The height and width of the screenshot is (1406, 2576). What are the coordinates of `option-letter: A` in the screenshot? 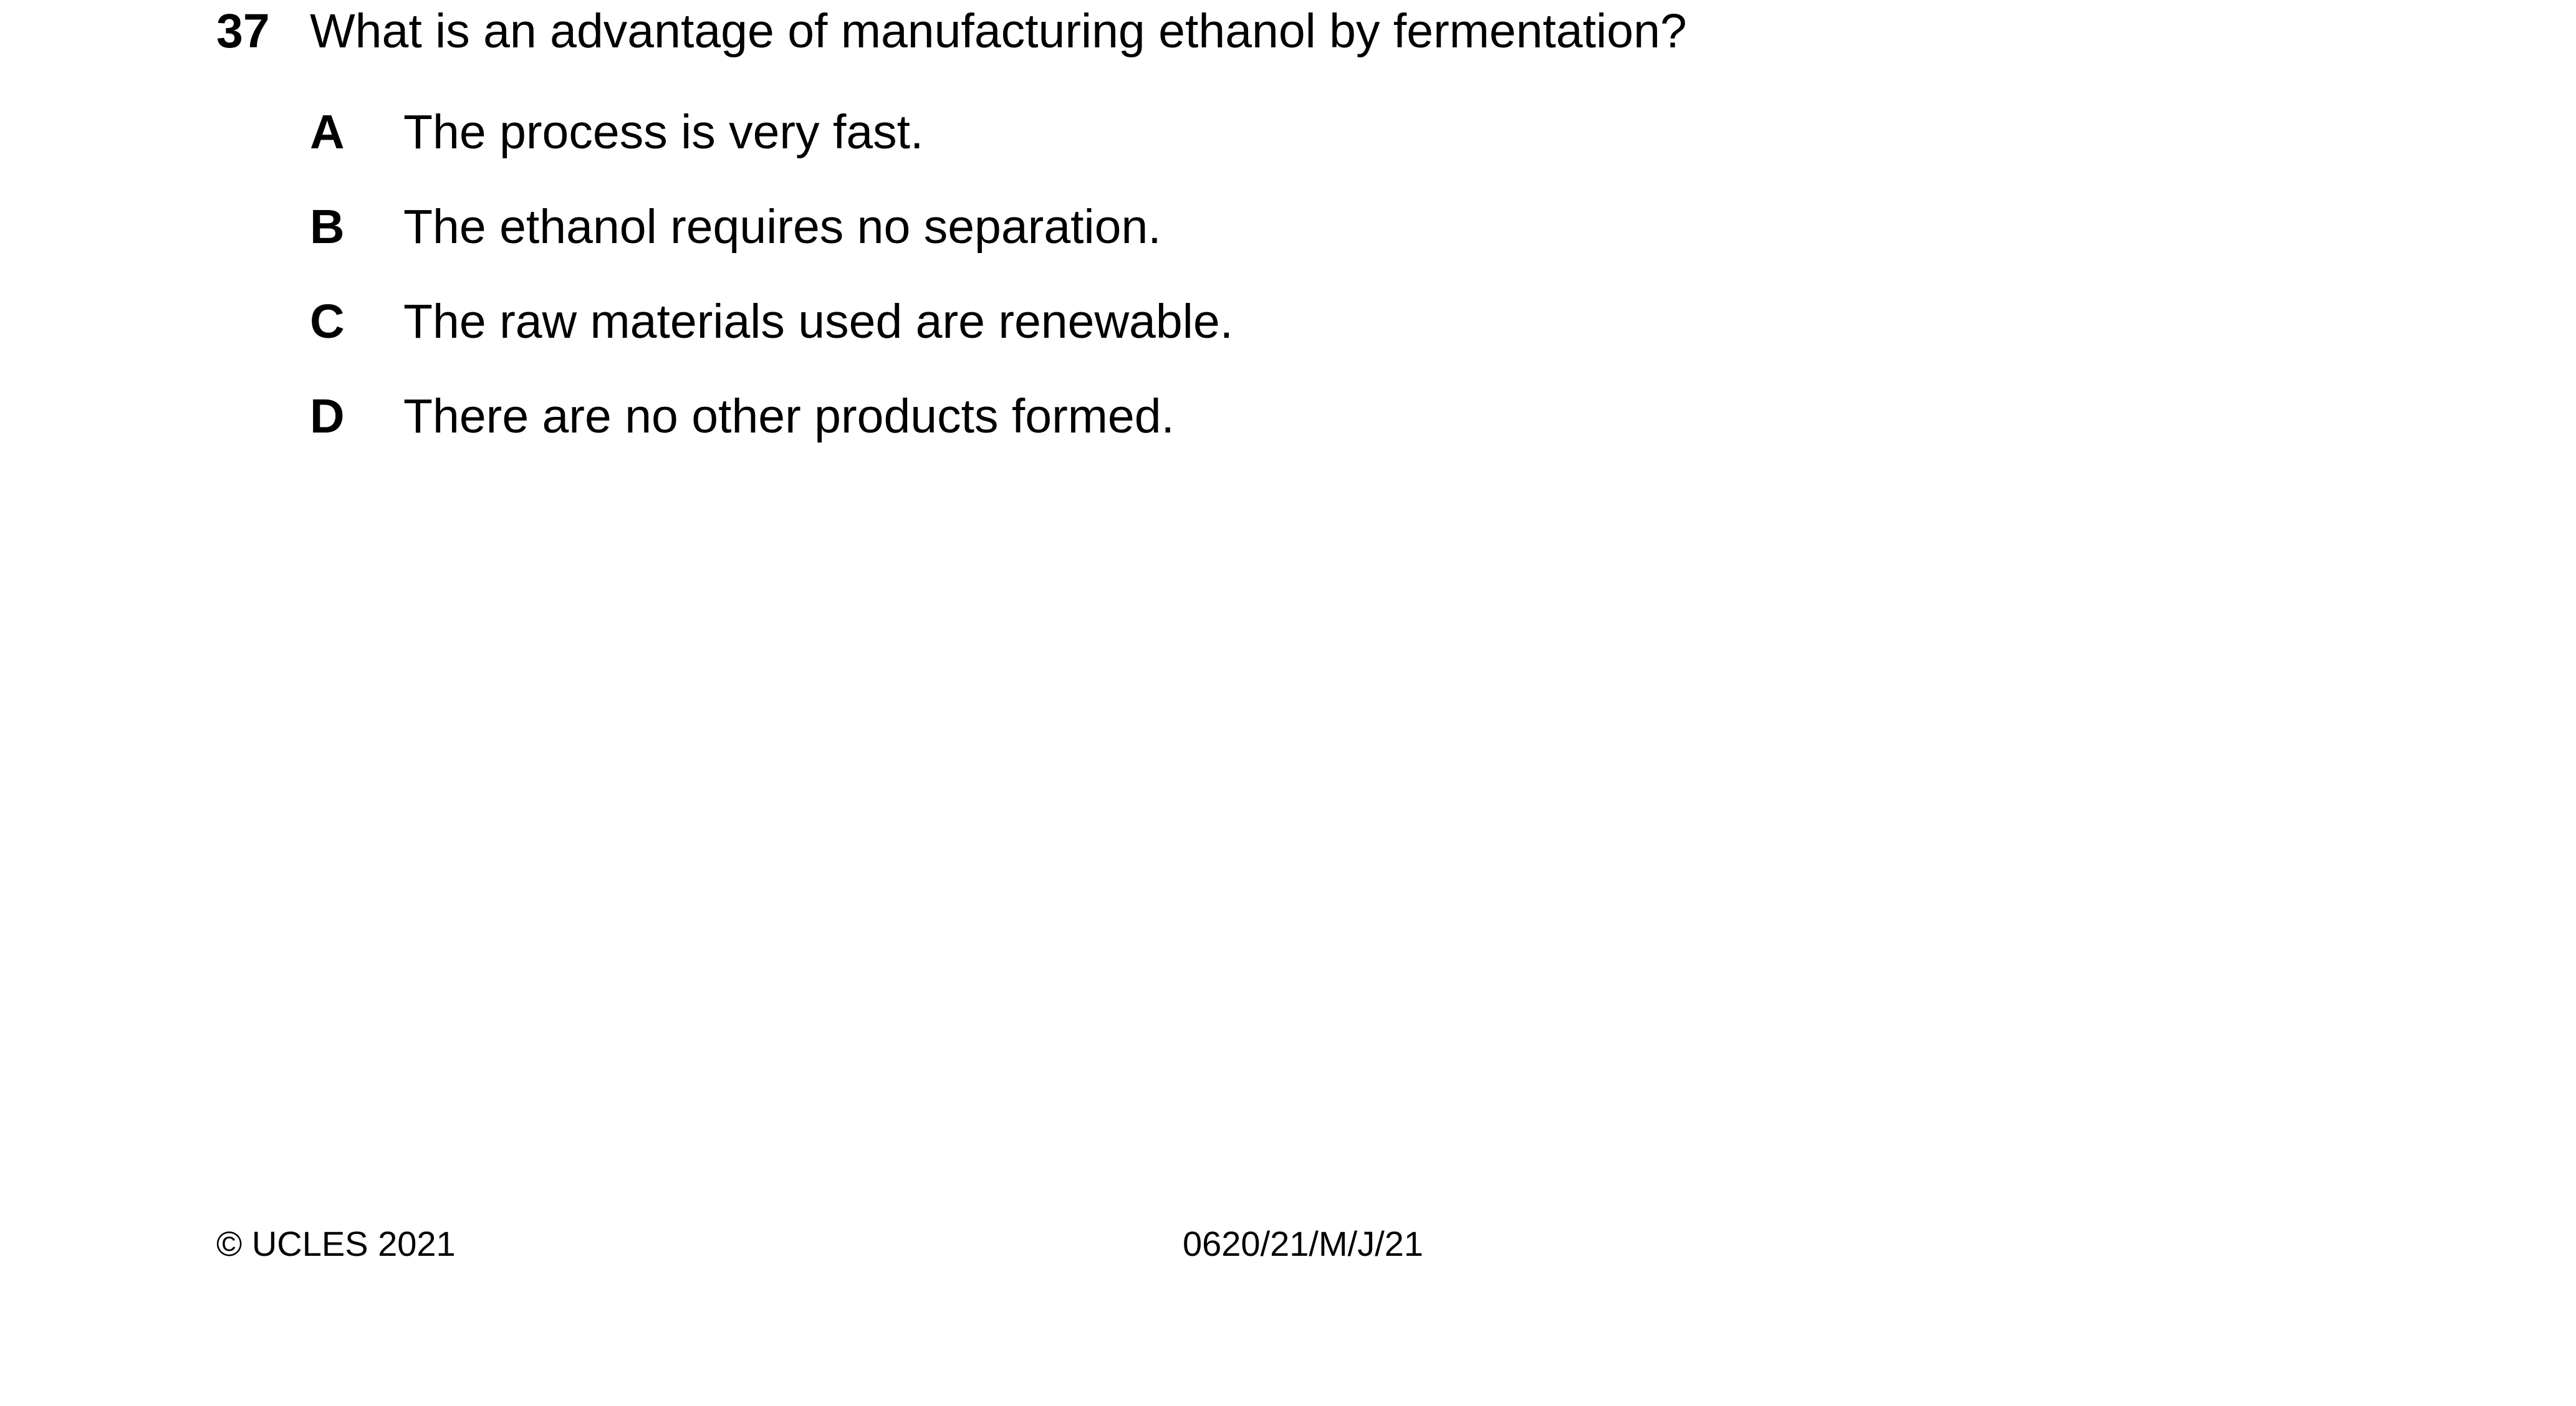 It's located at (327, 132).